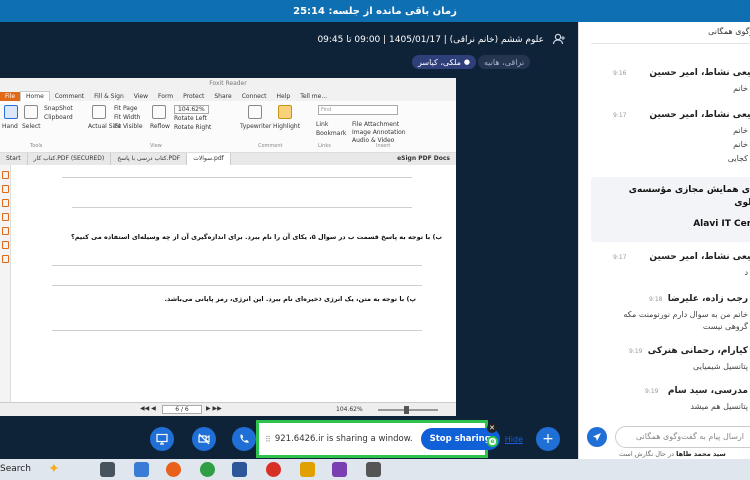  What do you see at coordinates (54, 469) in the screenshot?
I see `sparkle-icon: ✦` at bounding box center [54, 469].